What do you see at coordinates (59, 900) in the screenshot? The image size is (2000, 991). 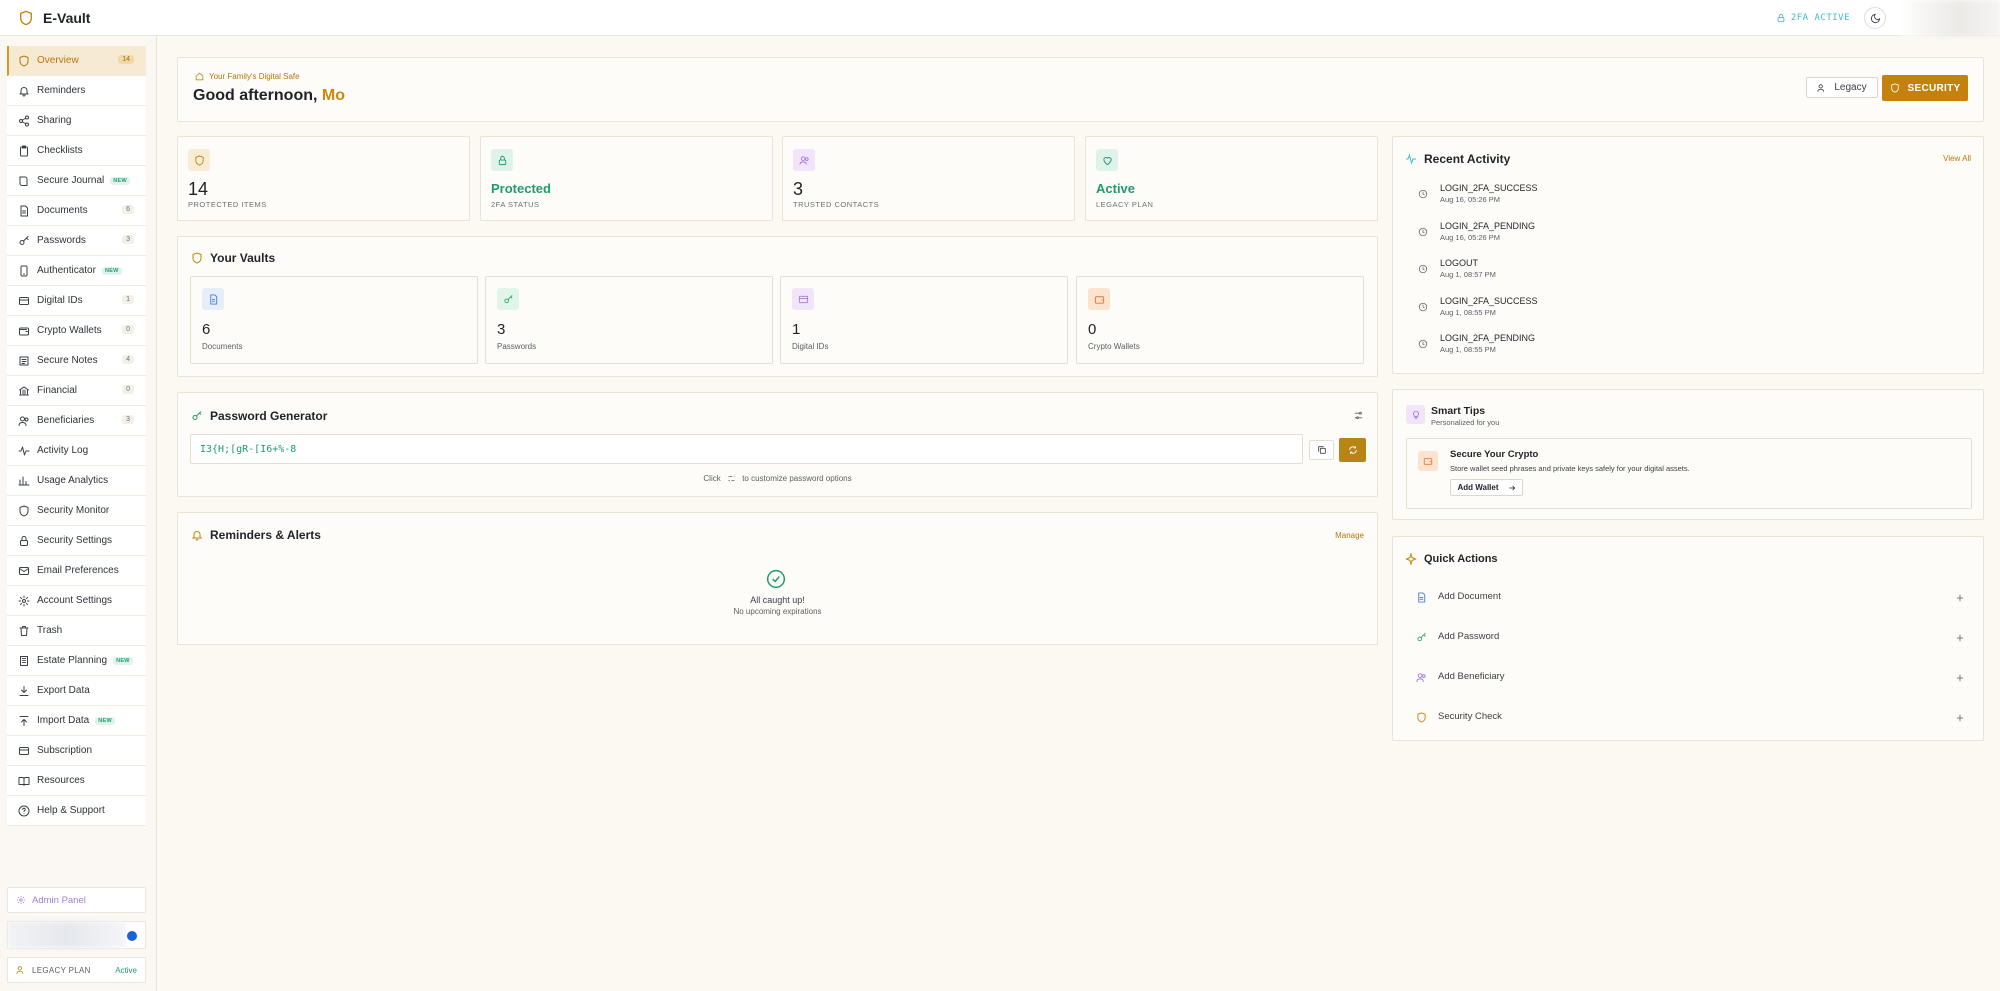 I see `admin-panel-label: Admin Panel` at bounding box center [59, 900].